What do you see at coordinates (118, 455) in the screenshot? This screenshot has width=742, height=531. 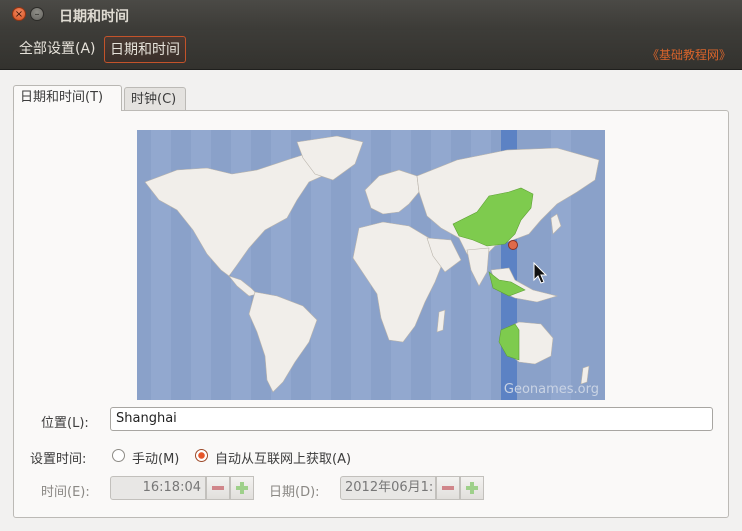 I see `manual-radio` at bounding box center [118, 455].